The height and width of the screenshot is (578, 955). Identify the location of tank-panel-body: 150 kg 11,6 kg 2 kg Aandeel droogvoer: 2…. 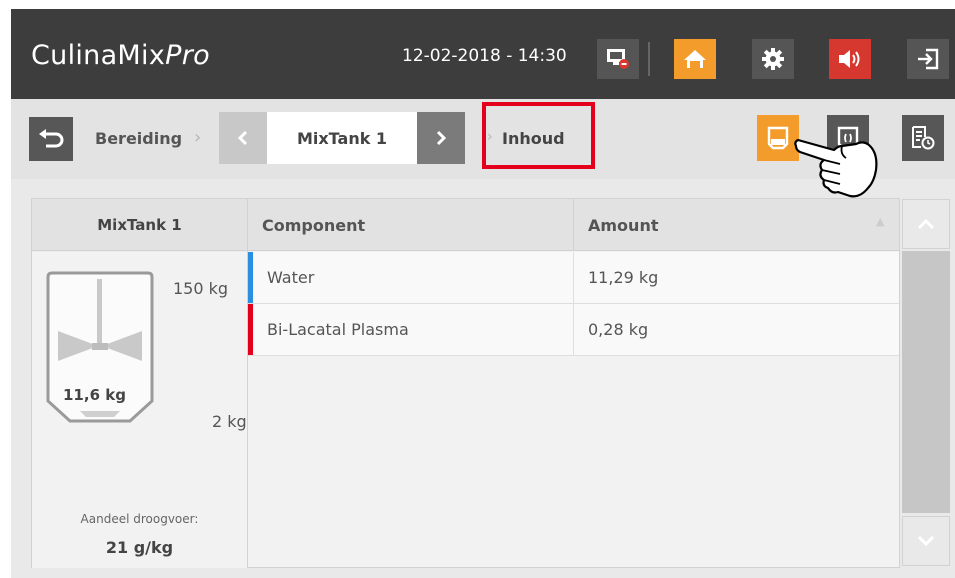
(139, 410).